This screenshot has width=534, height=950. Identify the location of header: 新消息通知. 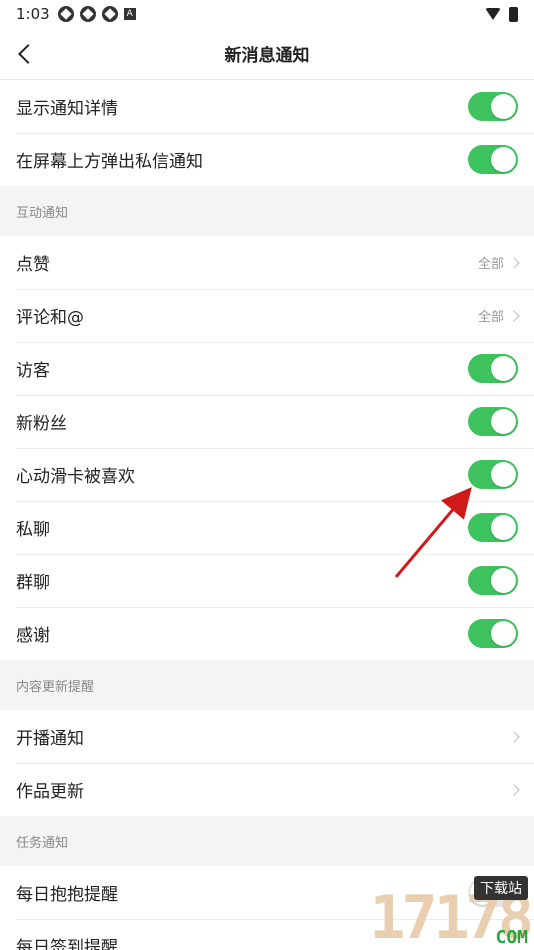
(267, 54).